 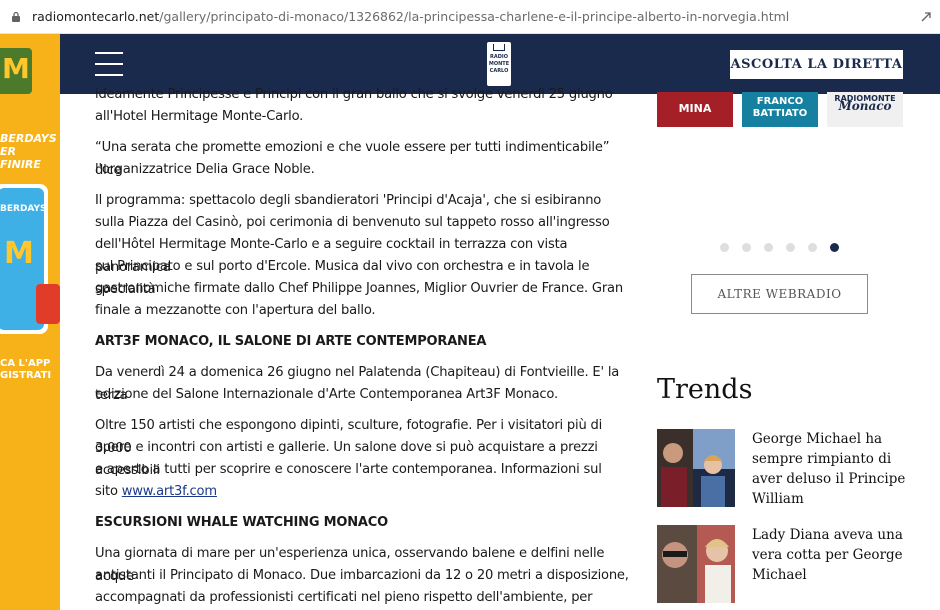 I want to click on section-heading: ESCURSIONI WHALE WATCHING MONACO, so click(x=241, y=522).